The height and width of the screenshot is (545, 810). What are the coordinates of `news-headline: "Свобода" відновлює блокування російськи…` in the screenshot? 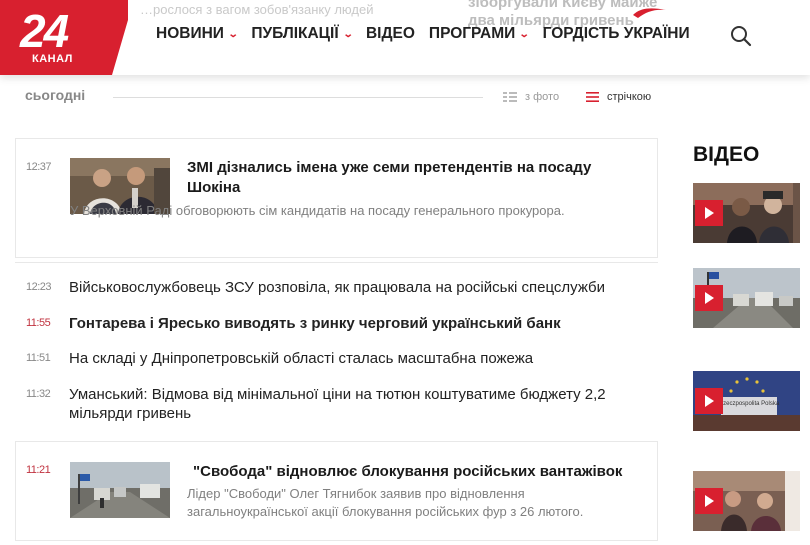 It's located at (413, 472).